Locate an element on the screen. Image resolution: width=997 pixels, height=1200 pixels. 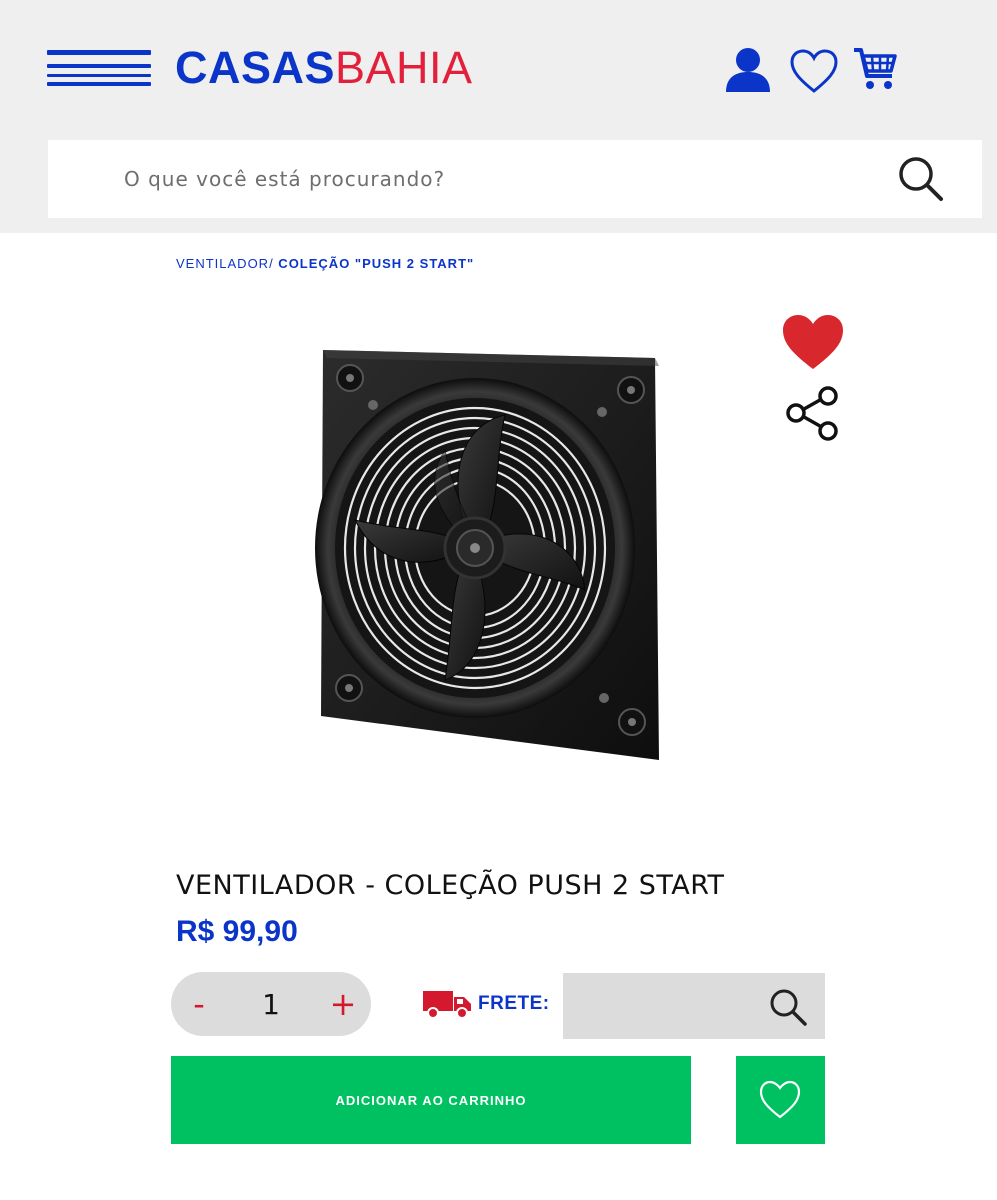
heart-filled-icon is located at coordinates (813, 343).